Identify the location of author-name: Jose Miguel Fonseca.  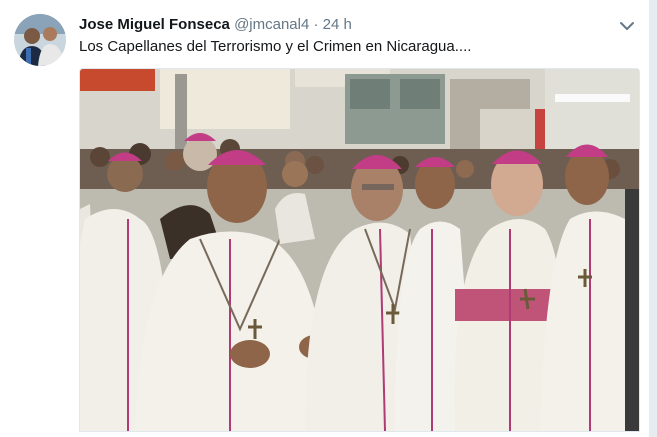
(154, 24).